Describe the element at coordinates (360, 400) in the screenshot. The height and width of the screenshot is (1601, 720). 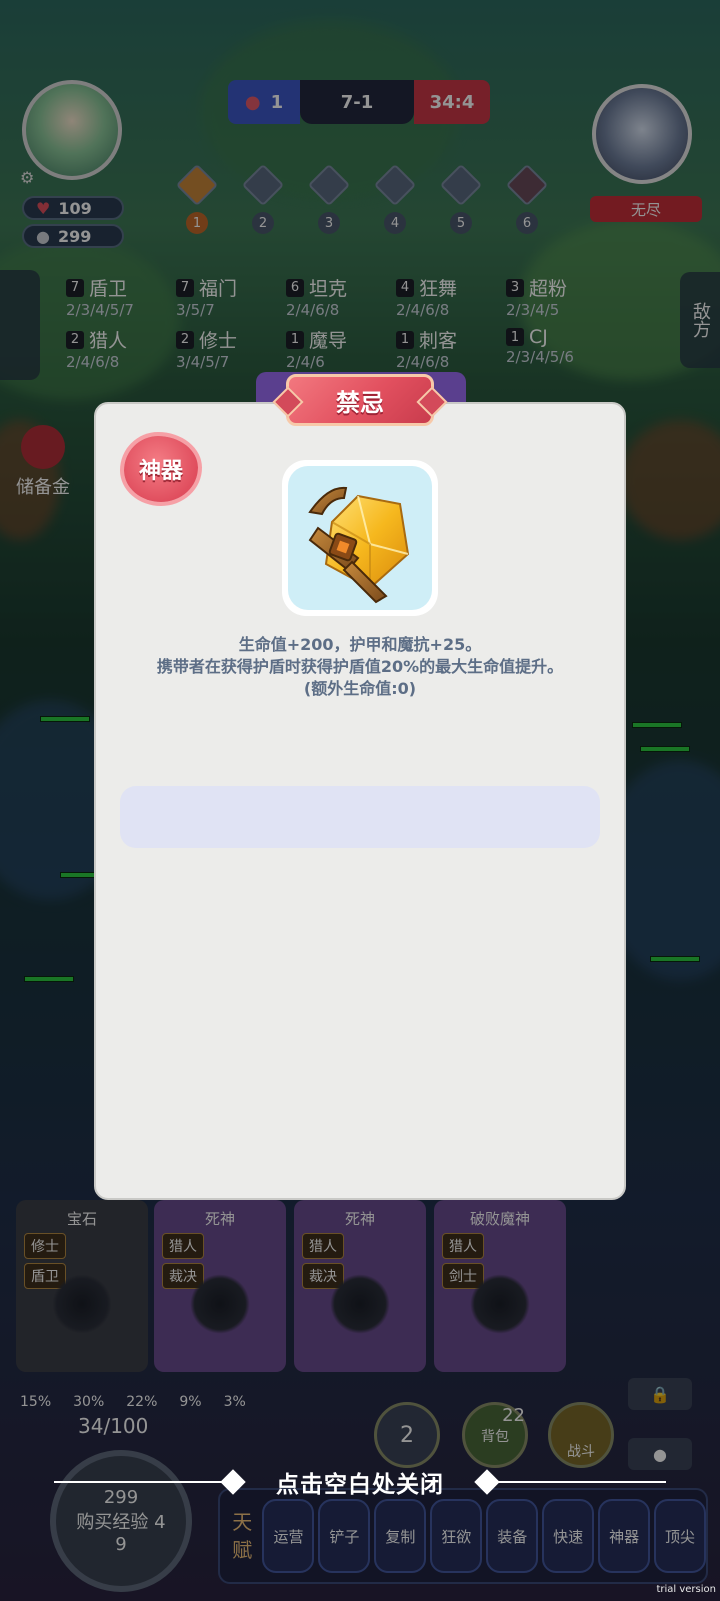
I see `modal-title: 禁忌` at that location.